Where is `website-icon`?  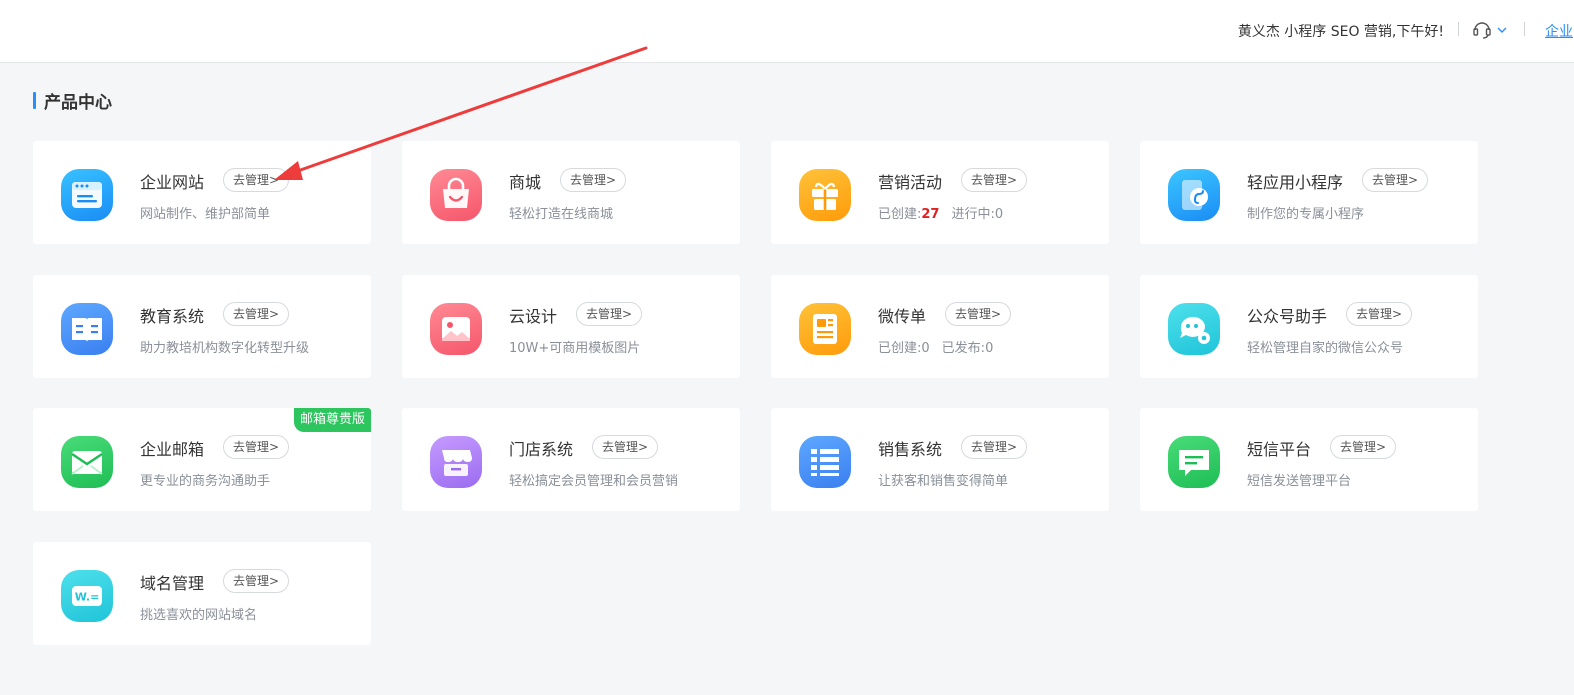 website-icon is located at coordinates (87, 195).